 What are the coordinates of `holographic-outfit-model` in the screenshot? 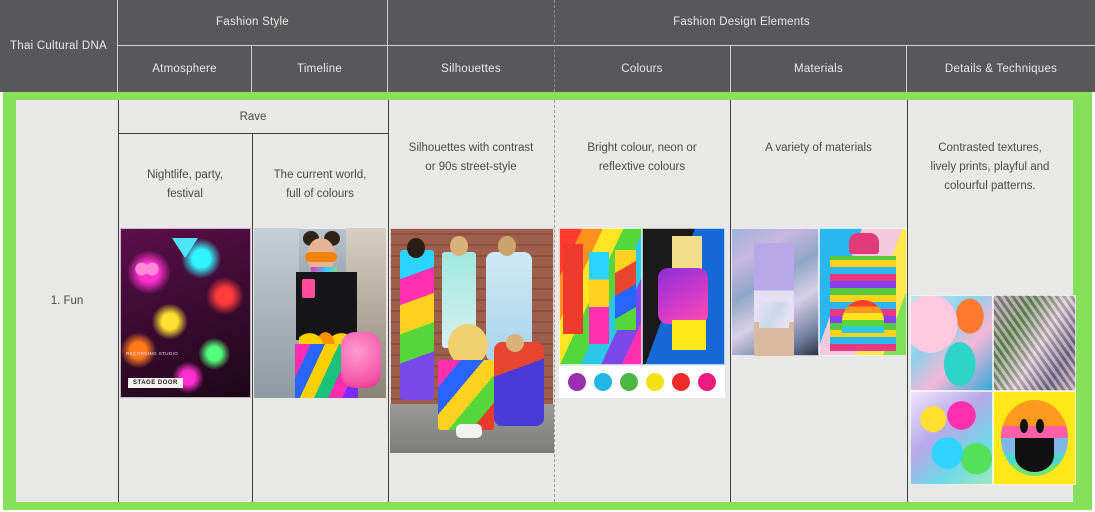 It's located at (774, 299).